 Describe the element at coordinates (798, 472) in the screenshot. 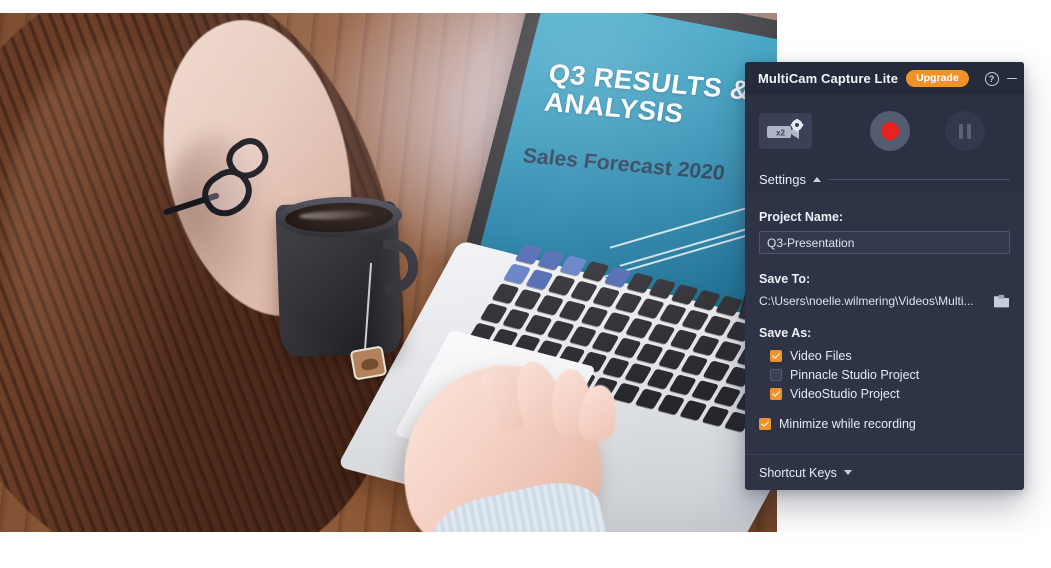

I see `shortcut-keys-label: Shortcut Keys` at that location.